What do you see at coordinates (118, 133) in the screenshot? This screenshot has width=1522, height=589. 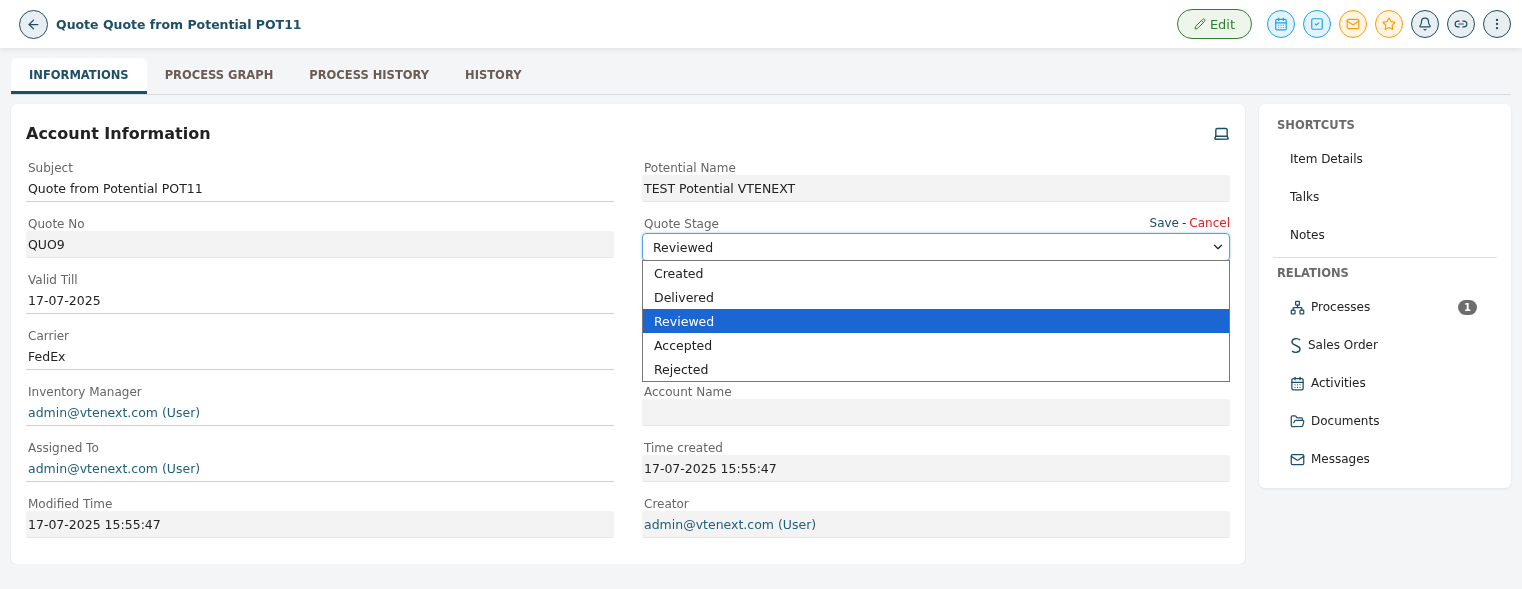 I see `section-title: Account Information` at bounding box center [118, 133].